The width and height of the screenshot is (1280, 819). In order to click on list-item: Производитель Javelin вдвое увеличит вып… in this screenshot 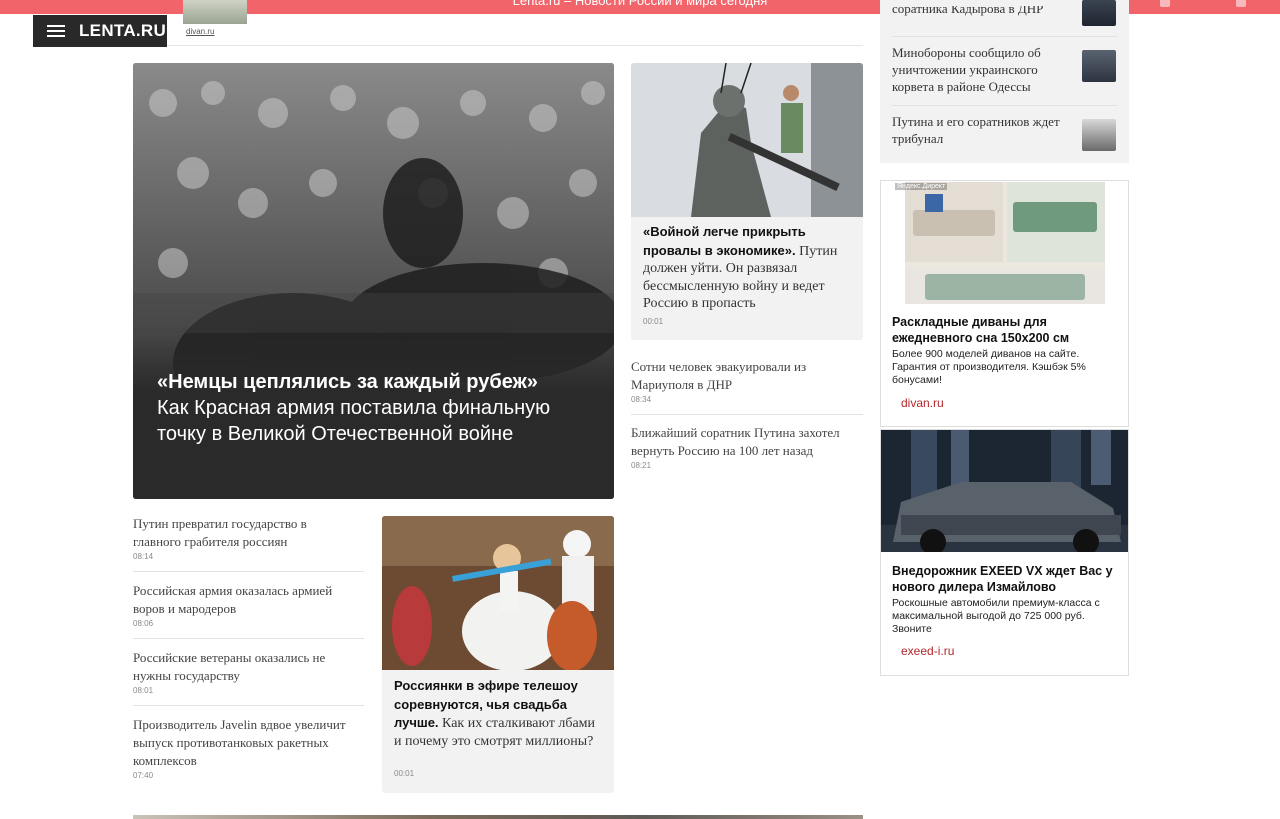, I will do `click(248, 748)`.